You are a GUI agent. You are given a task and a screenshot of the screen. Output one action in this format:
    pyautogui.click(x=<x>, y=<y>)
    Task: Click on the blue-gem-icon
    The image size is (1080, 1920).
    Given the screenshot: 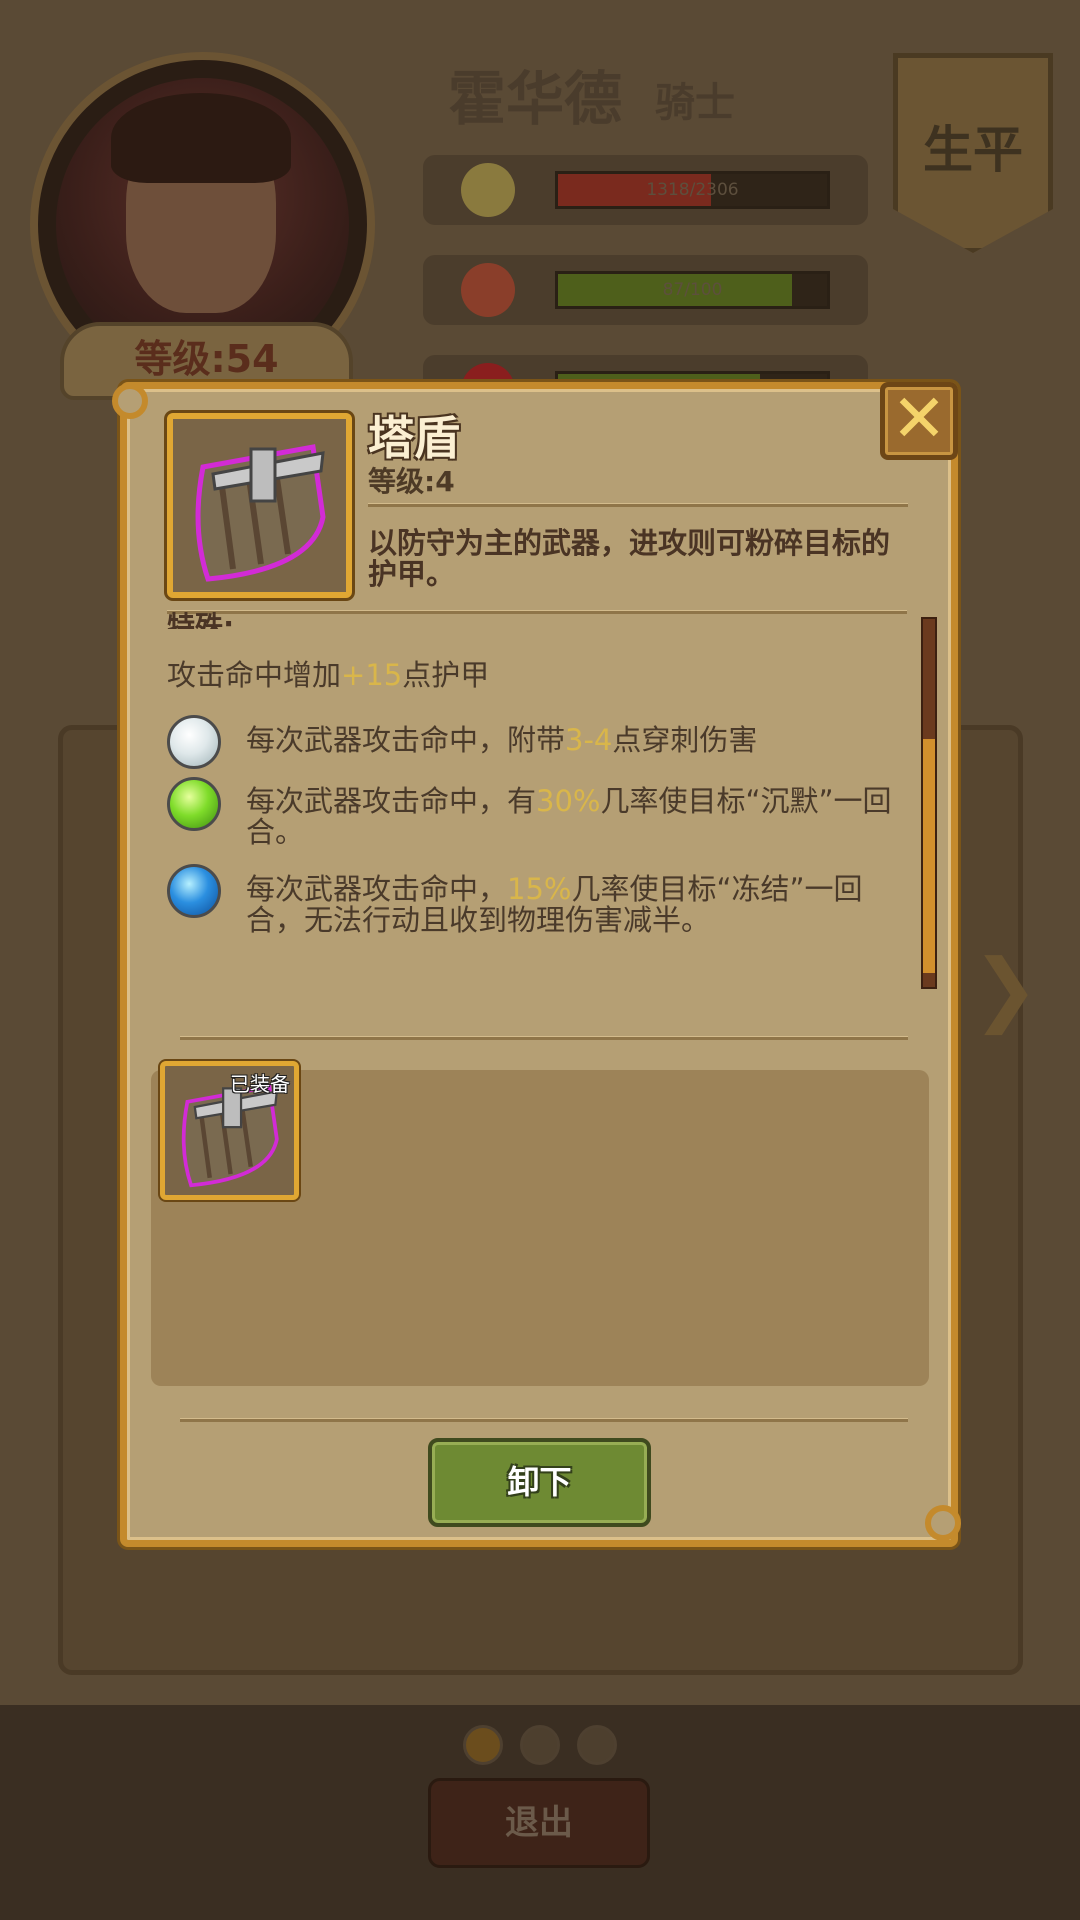 What is the action you would take?
    pyautogui.click(x=194, y=891)
    